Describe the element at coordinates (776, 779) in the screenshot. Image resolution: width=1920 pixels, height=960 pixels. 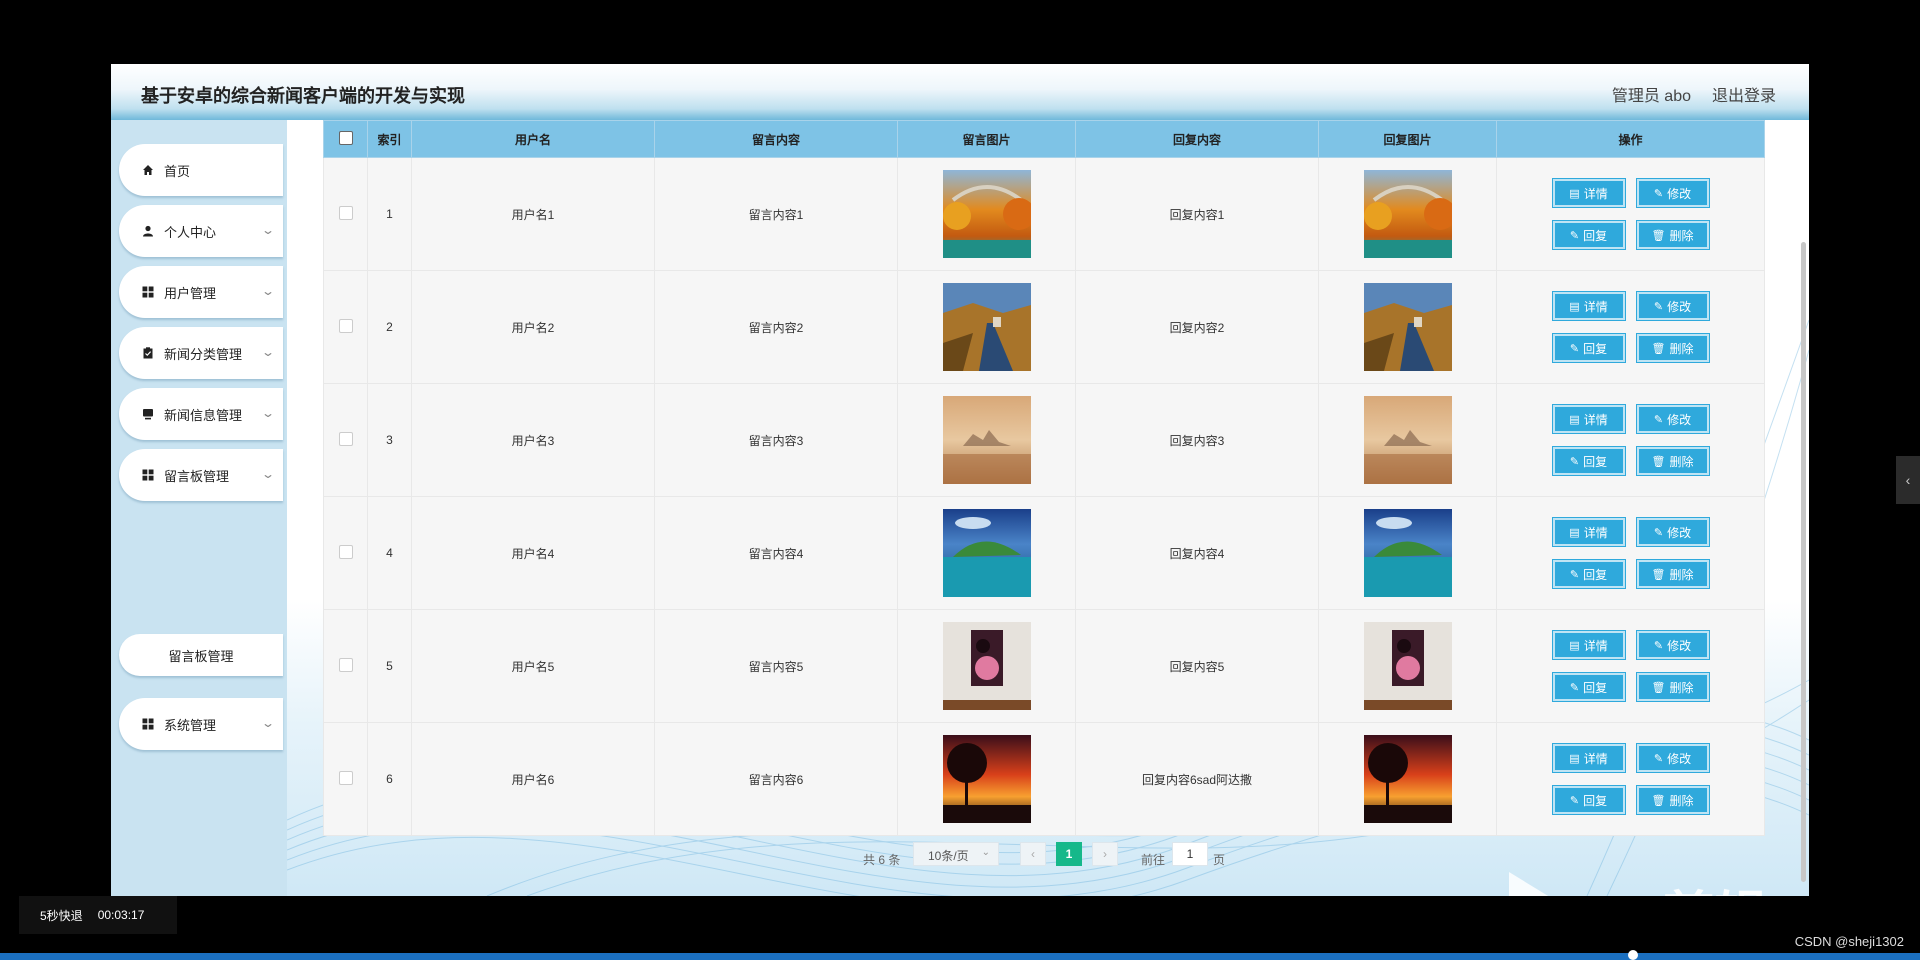
I see `row-message: 留言内容6` at that location.